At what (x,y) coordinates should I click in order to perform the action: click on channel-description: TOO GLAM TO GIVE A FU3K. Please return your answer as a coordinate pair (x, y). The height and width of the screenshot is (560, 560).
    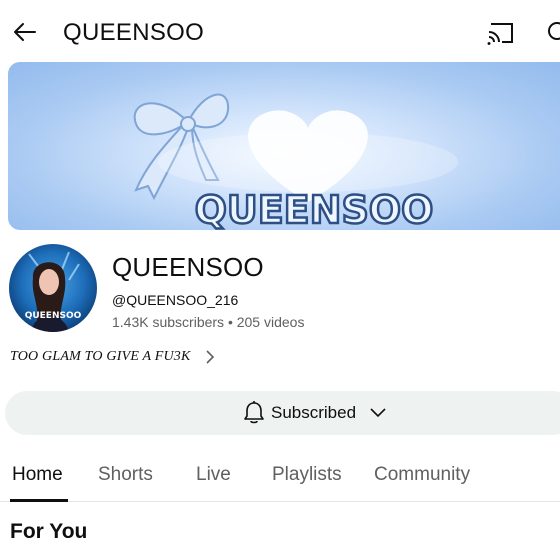
    Looking at the image, I should click on (113, 357).